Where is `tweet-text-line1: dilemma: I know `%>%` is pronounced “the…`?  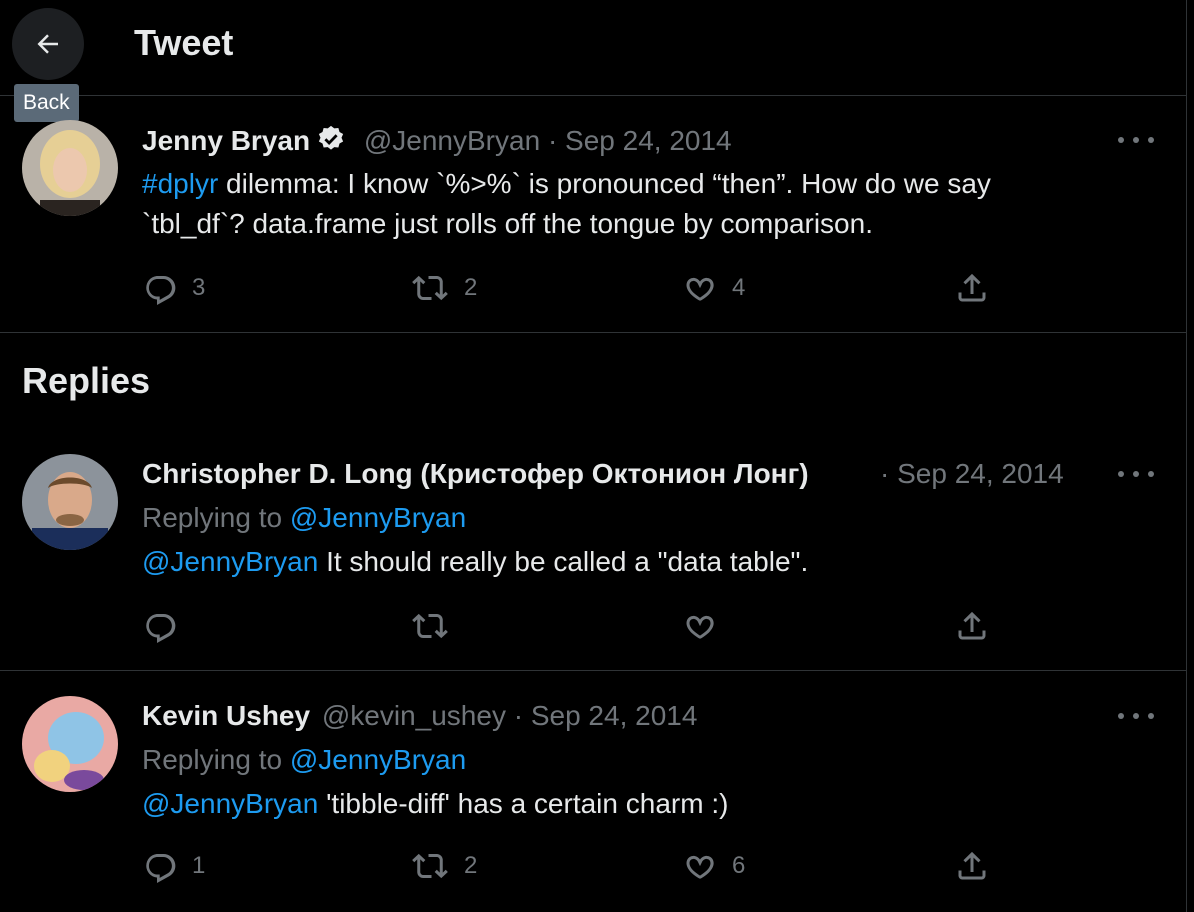 tweet-text-line1: dilemma: I know `%>%` is pronounced “the… is located at coordinates (604, 183).